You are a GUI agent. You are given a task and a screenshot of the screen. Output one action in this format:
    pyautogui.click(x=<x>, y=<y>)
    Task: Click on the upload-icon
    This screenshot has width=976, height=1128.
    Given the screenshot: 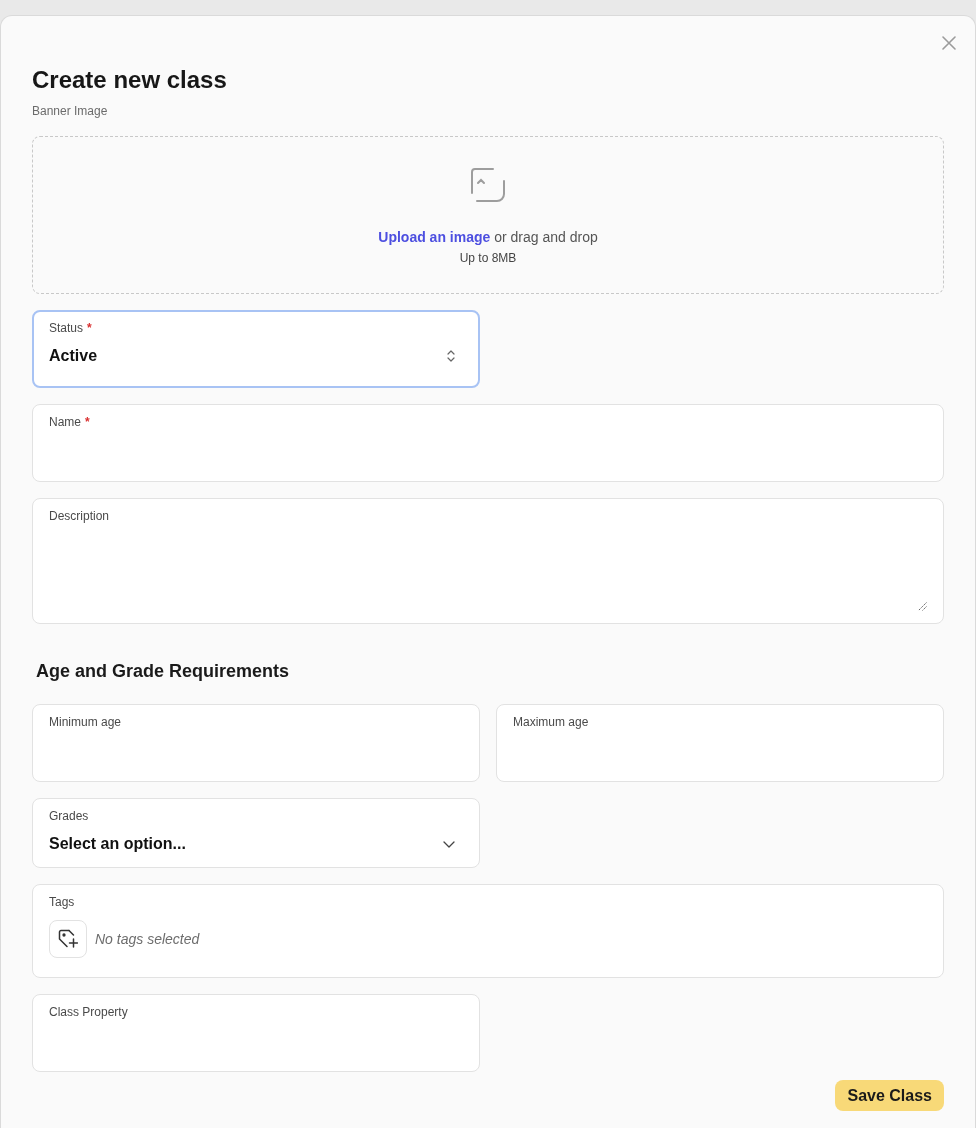 What is the action you would take?
    pyautogui.click(x=488, y=185)
    